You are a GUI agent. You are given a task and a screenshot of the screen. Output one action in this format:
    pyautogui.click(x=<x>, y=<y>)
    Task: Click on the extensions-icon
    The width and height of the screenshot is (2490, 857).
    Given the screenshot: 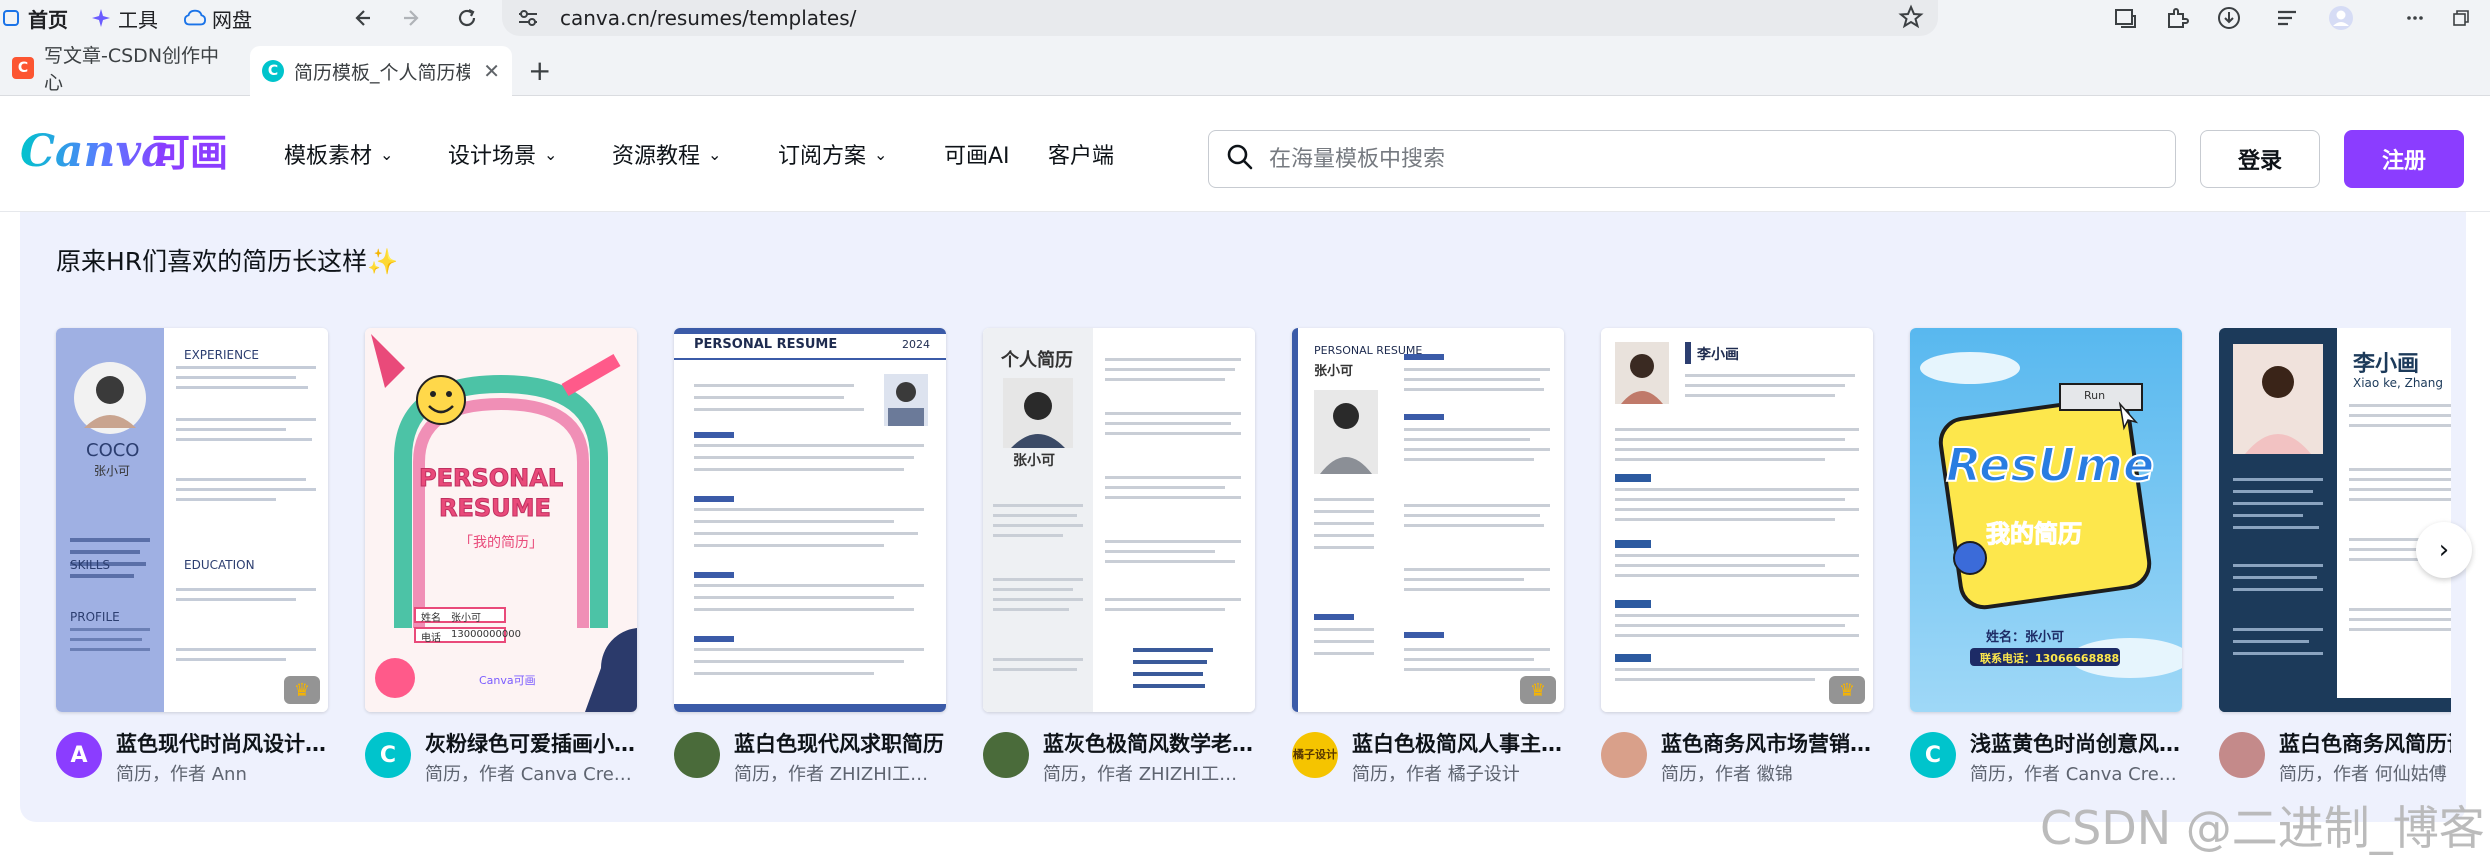 What is the action you would take?
    pyautogui.click(x=2177, y=18)
    